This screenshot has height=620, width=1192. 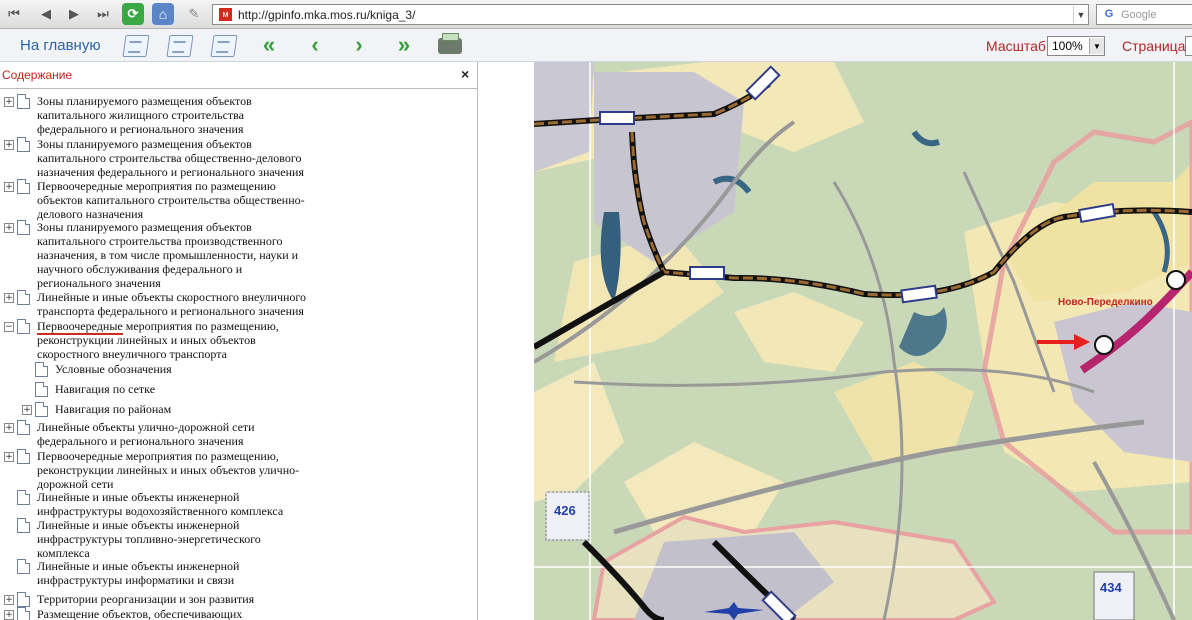 I want to click on reload-icon: ⟳, so click(x=133, y=14).